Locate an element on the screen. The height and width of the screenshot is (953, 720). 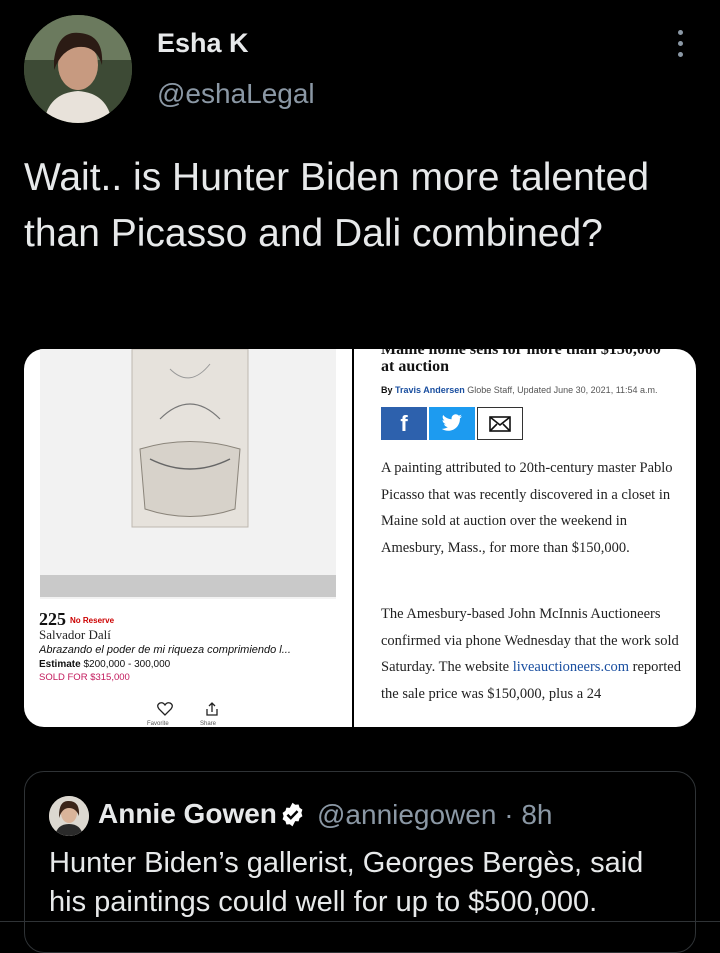
more-vertical-icon is located at coordinates (680, 47).